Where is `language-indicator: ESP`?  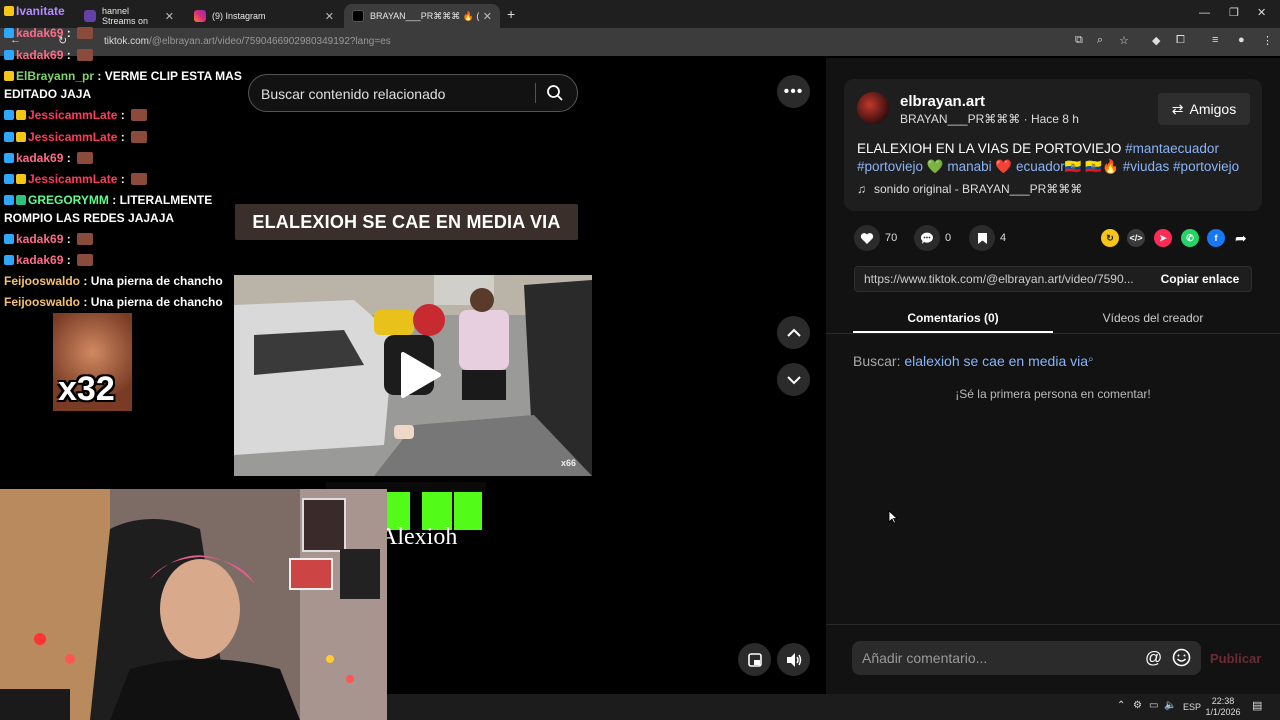 language-indicator: ESP is located at coordinates (1192, 707).